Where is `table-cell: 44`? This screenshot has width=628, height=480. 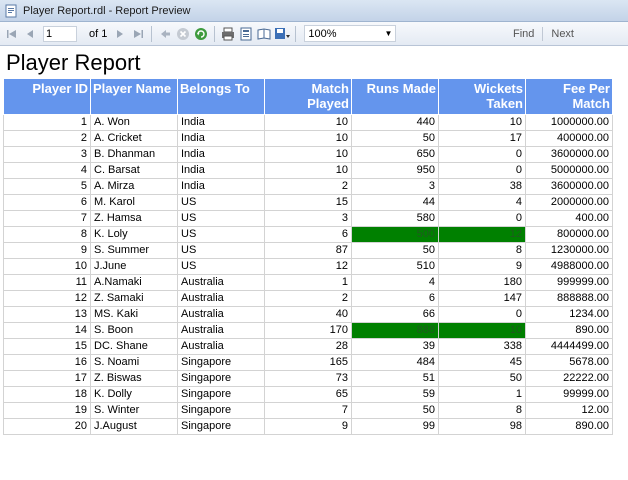
table-cell: 44 is located at coordinates (395, 202).